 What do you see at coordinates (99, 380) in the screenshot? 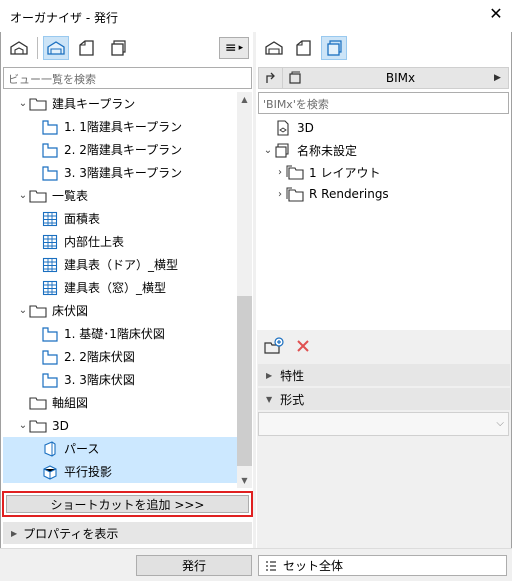
I see `tree-row-label: 3. 3階床伏図` at bounding box center [99, 380].